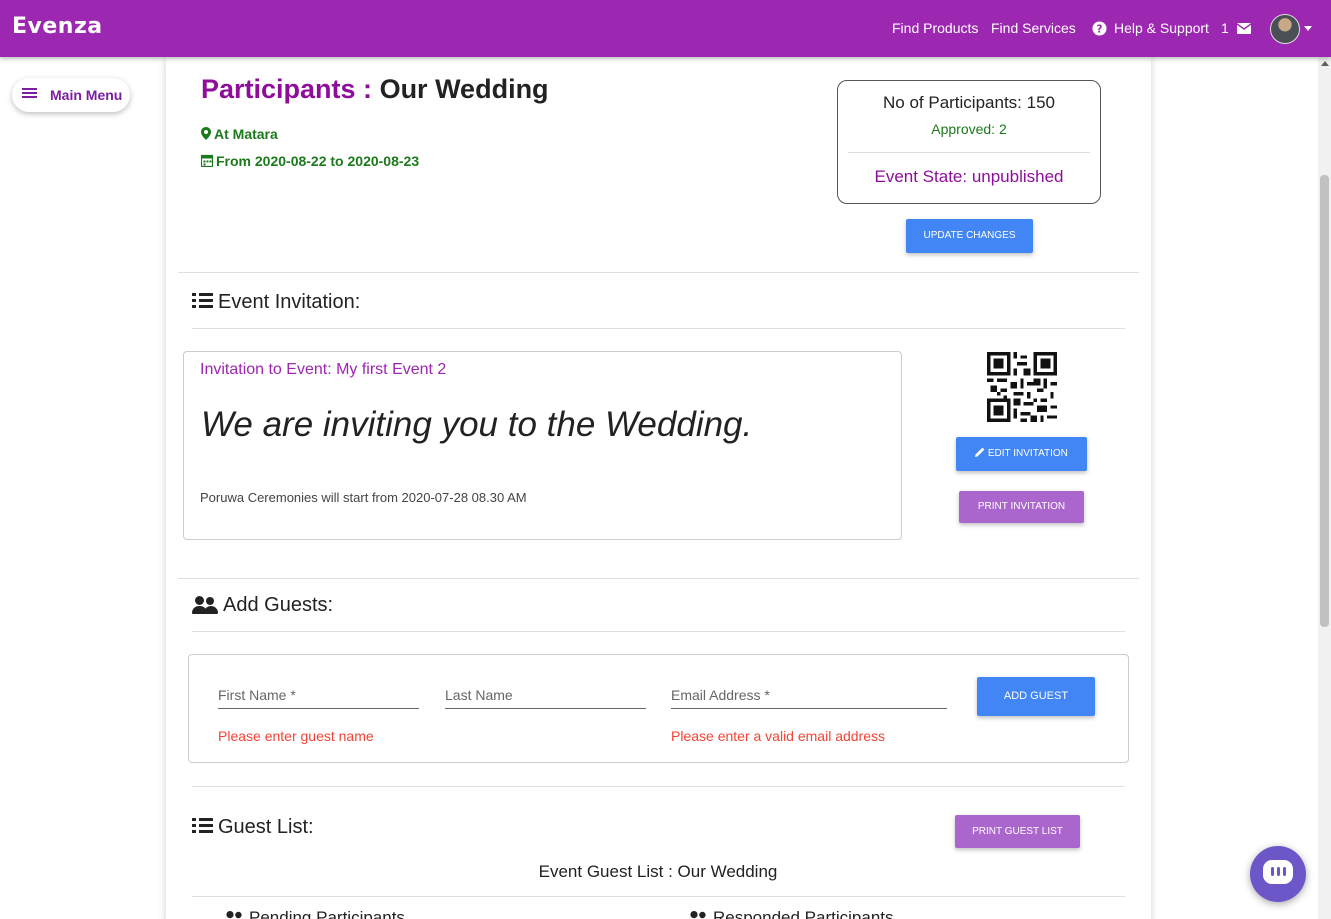  Describe the element at coordinates (318, 161) in the screenshot. I see `event-dates-text: From 2020-08-22 to 2020-08-23` at that location.